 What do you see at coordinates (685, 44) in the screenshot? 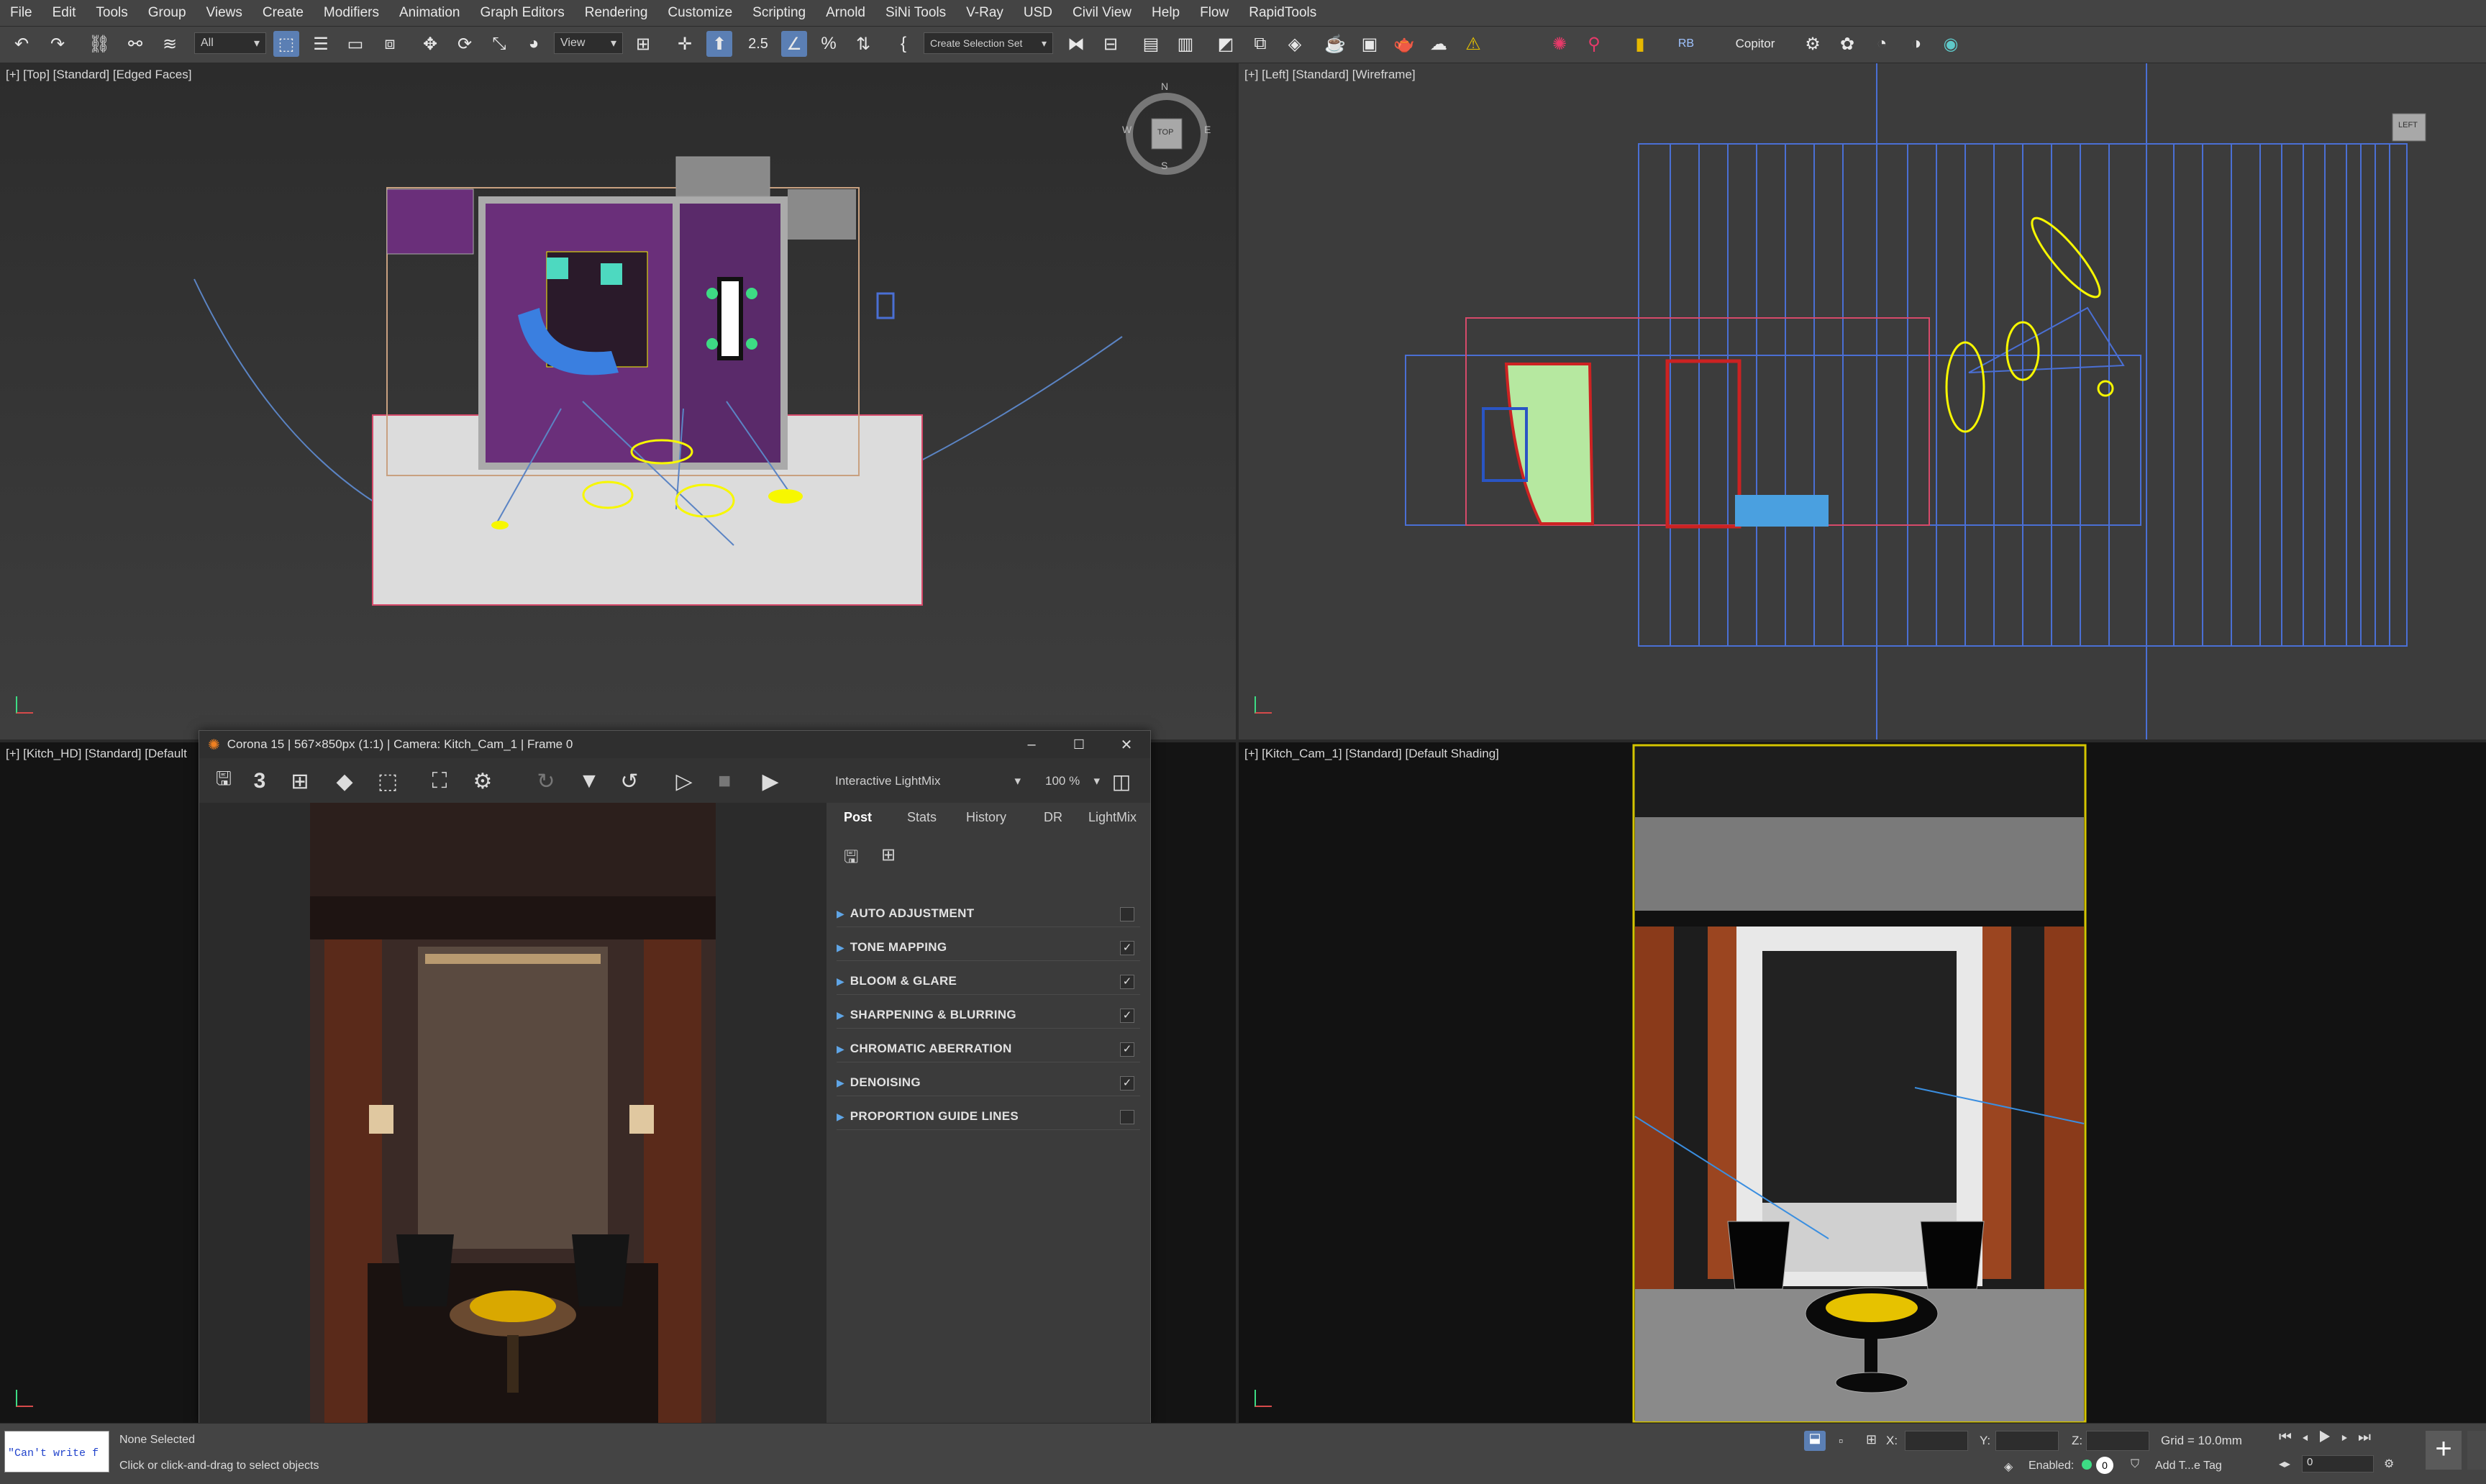
I see `select-manipulate-icon: ✛` at bounding box center [685, 44].